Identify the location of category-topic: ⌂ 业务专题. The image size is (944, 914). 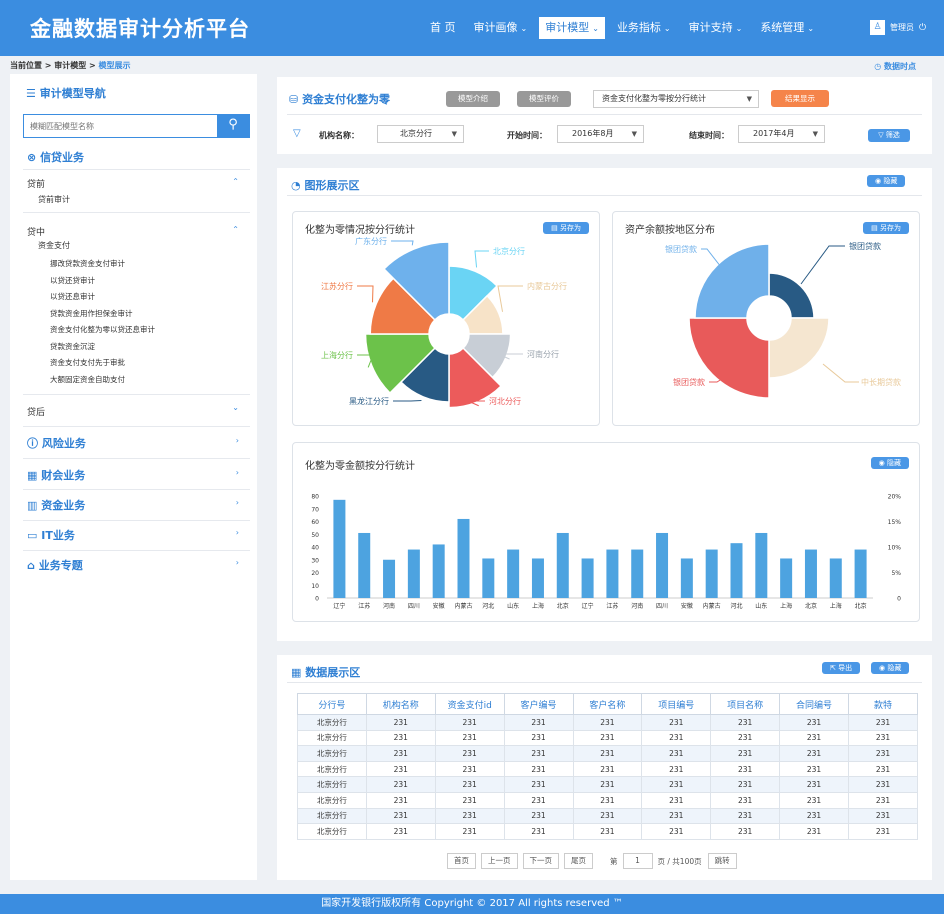
(55, 565).